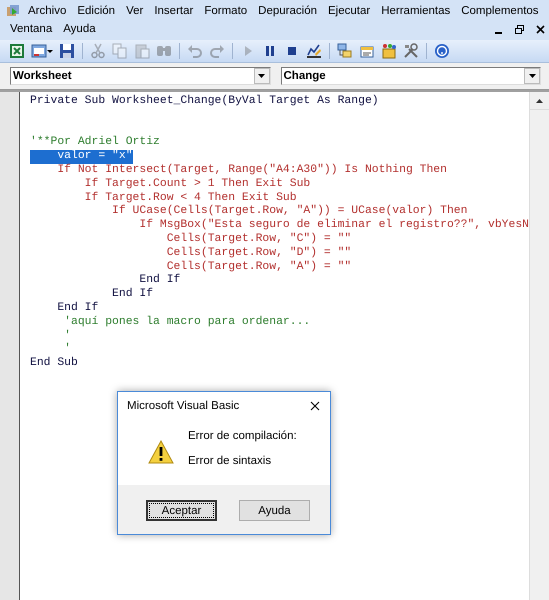 This screenshot has height=600, width=549. What do you see at coordinates (251, 171) in the screenshot?
I see `code-line: If Not Intersect(Target, Range("A4:A30")) Is Nothing Then` at bounding box center [251, 171].